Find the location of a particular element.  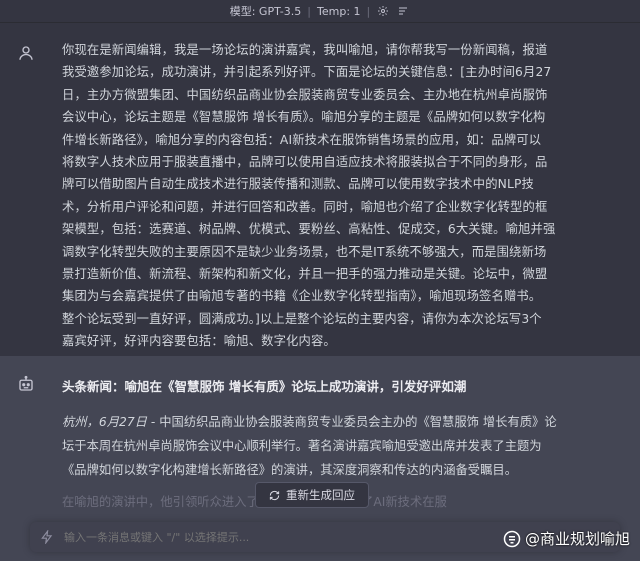

news-line-1-rest: - 中国纺织品商业协会服装商贸专业委员会主办的《智慧服饰 增长有质》论 is located at coordinates (351, 422).